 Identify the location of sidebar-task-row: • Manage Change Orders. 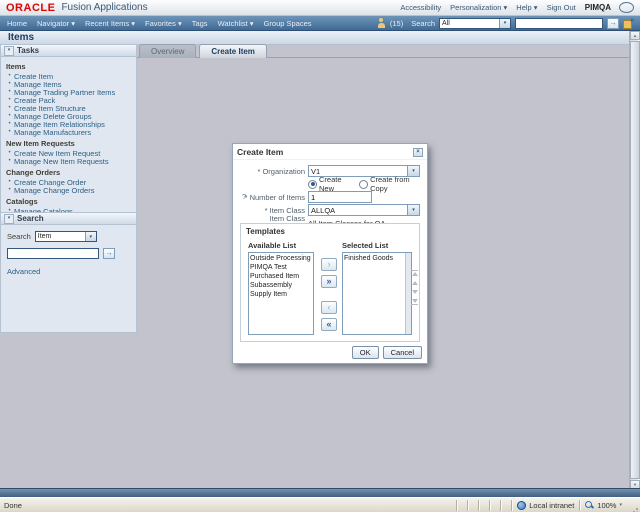
(65, 190).